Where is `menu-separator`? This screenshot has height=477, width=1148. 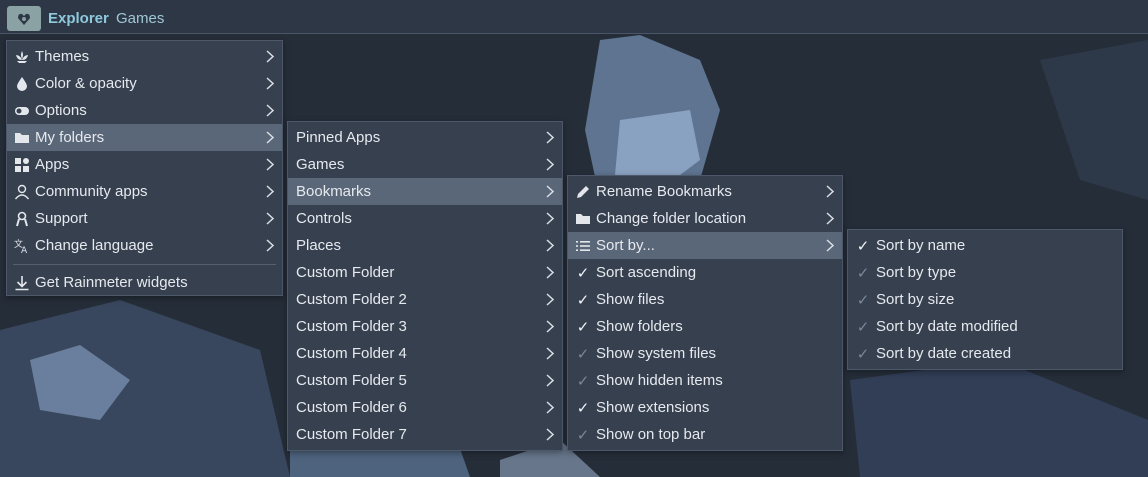
menu-separator is located at coordinates (144, 264).